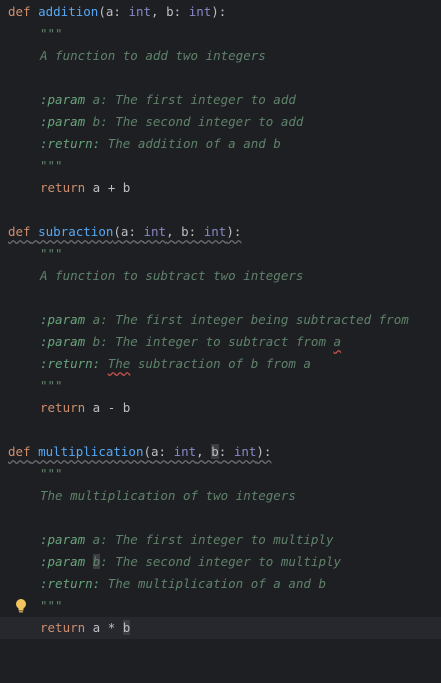 This screenshot has height=683, width=441. I want to click on current-line: return a * b, so click(220, 628).